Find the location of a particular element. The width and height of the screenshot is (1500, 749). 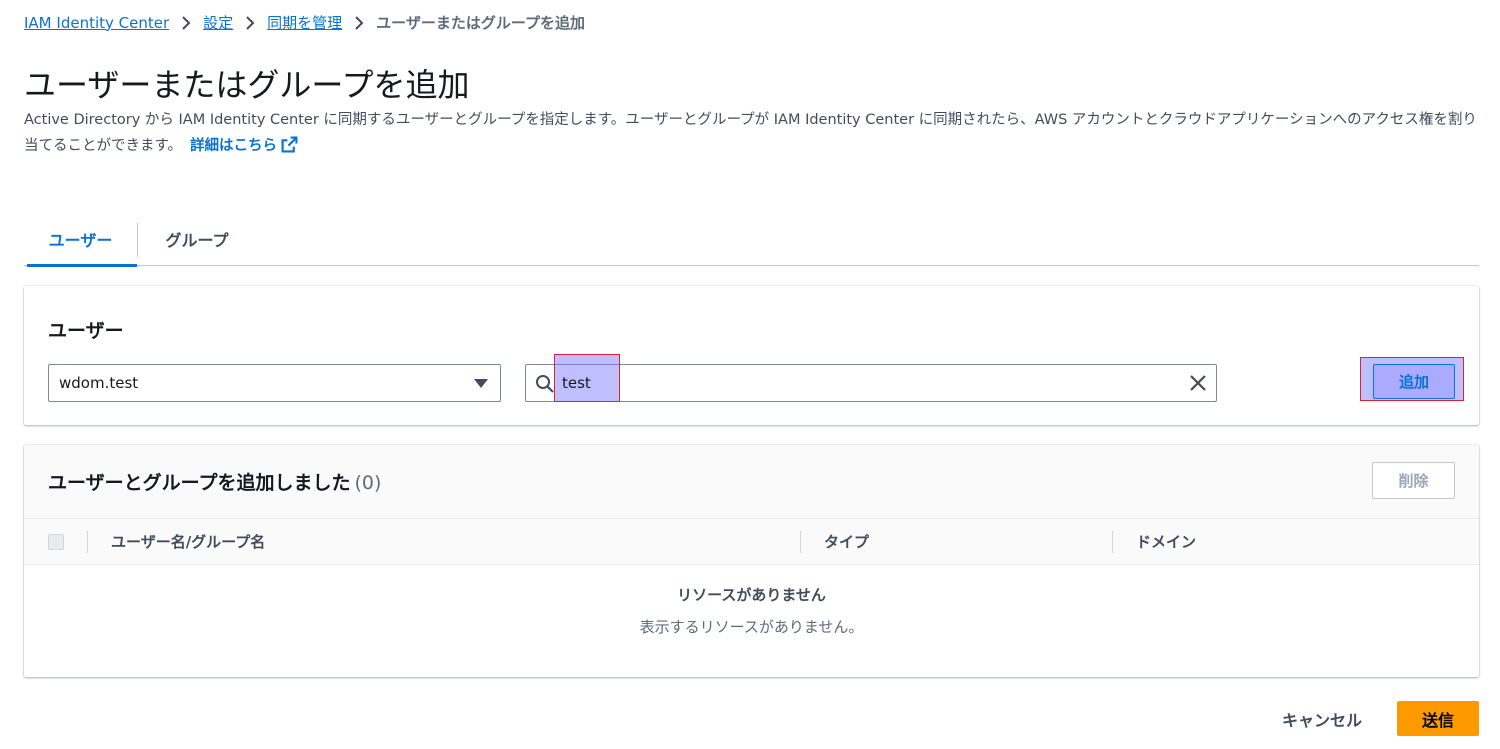

added-panel-title: ユーザーとグループを追加しました (0) is located at coordinates (214, 481).